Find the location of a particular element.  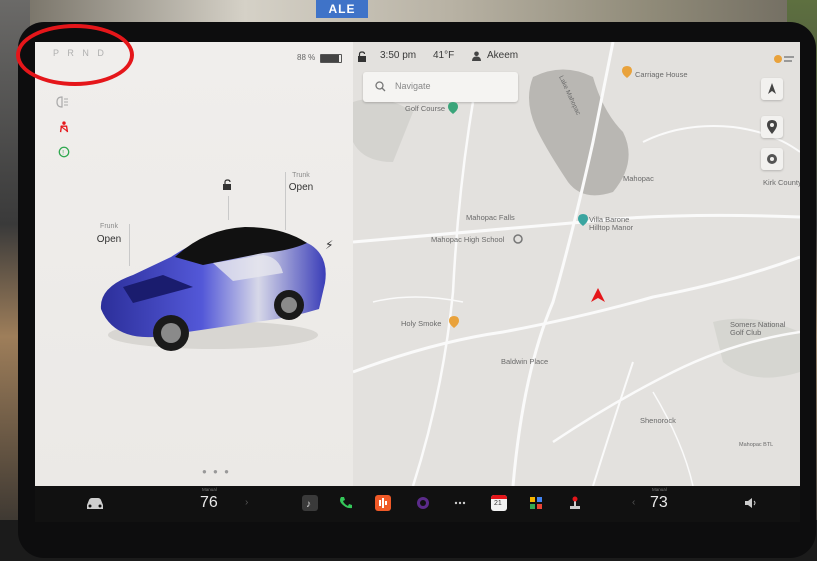

charge-port-icon: ⚡ is located at coordinates (329, 245).